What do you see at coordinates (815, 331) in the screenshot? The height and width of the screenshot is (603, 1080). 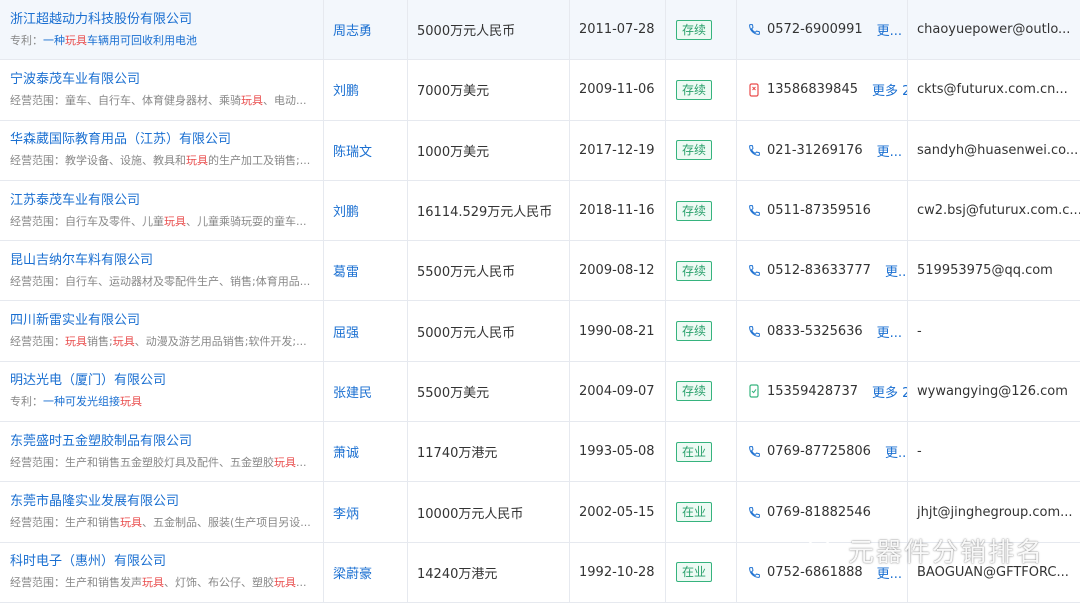 I see `phone-number: 0833-5325636` at bounding box center [815, 331].